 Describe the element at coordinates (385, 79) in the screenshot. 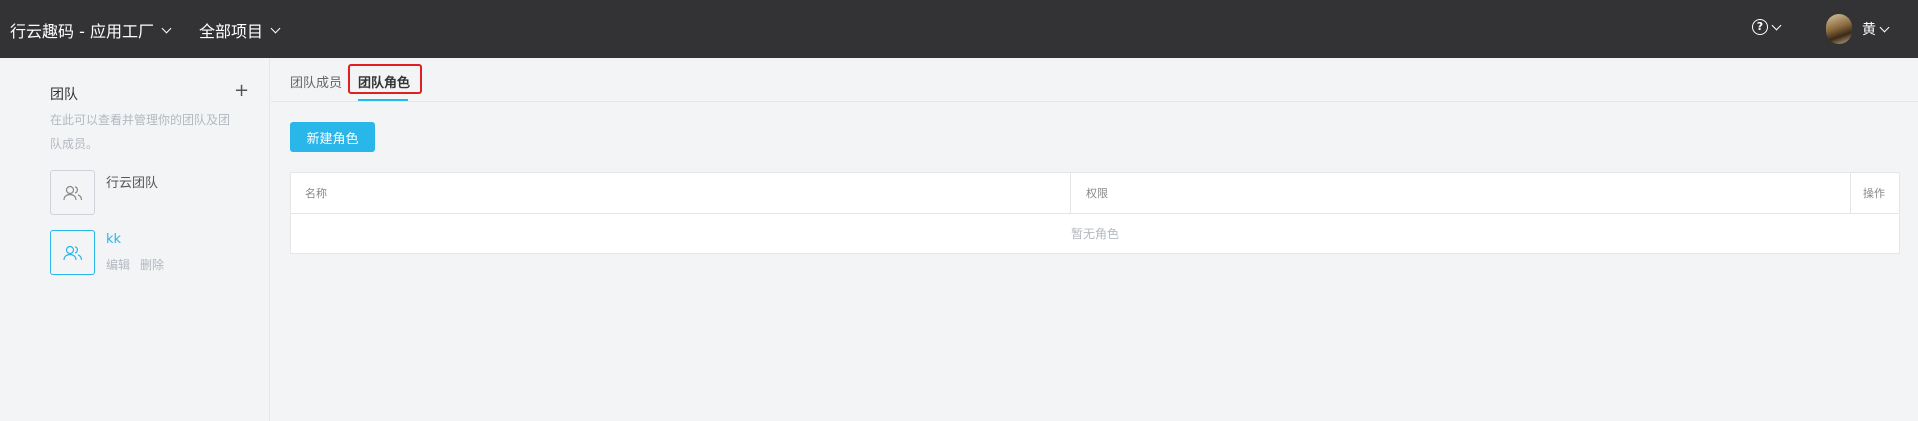

I see `highlight-annotation` at that location.